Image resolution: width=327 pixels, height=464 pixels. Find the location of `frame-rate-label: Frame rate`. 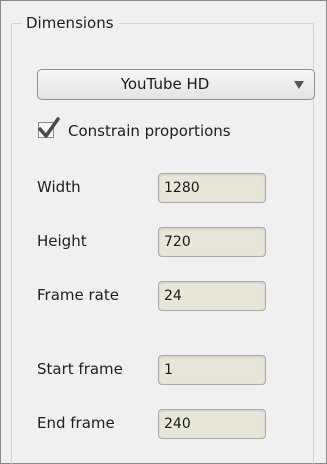

frame-rate-label: Frame rate is located at coordinates (78, 295).